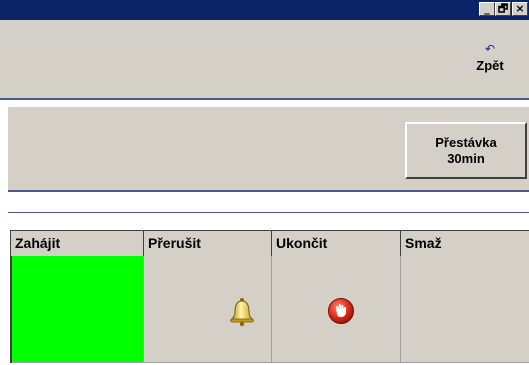 This screenshot has width=529, height=365. I want to click on maximize-button: 🗗, so click(503, 9).